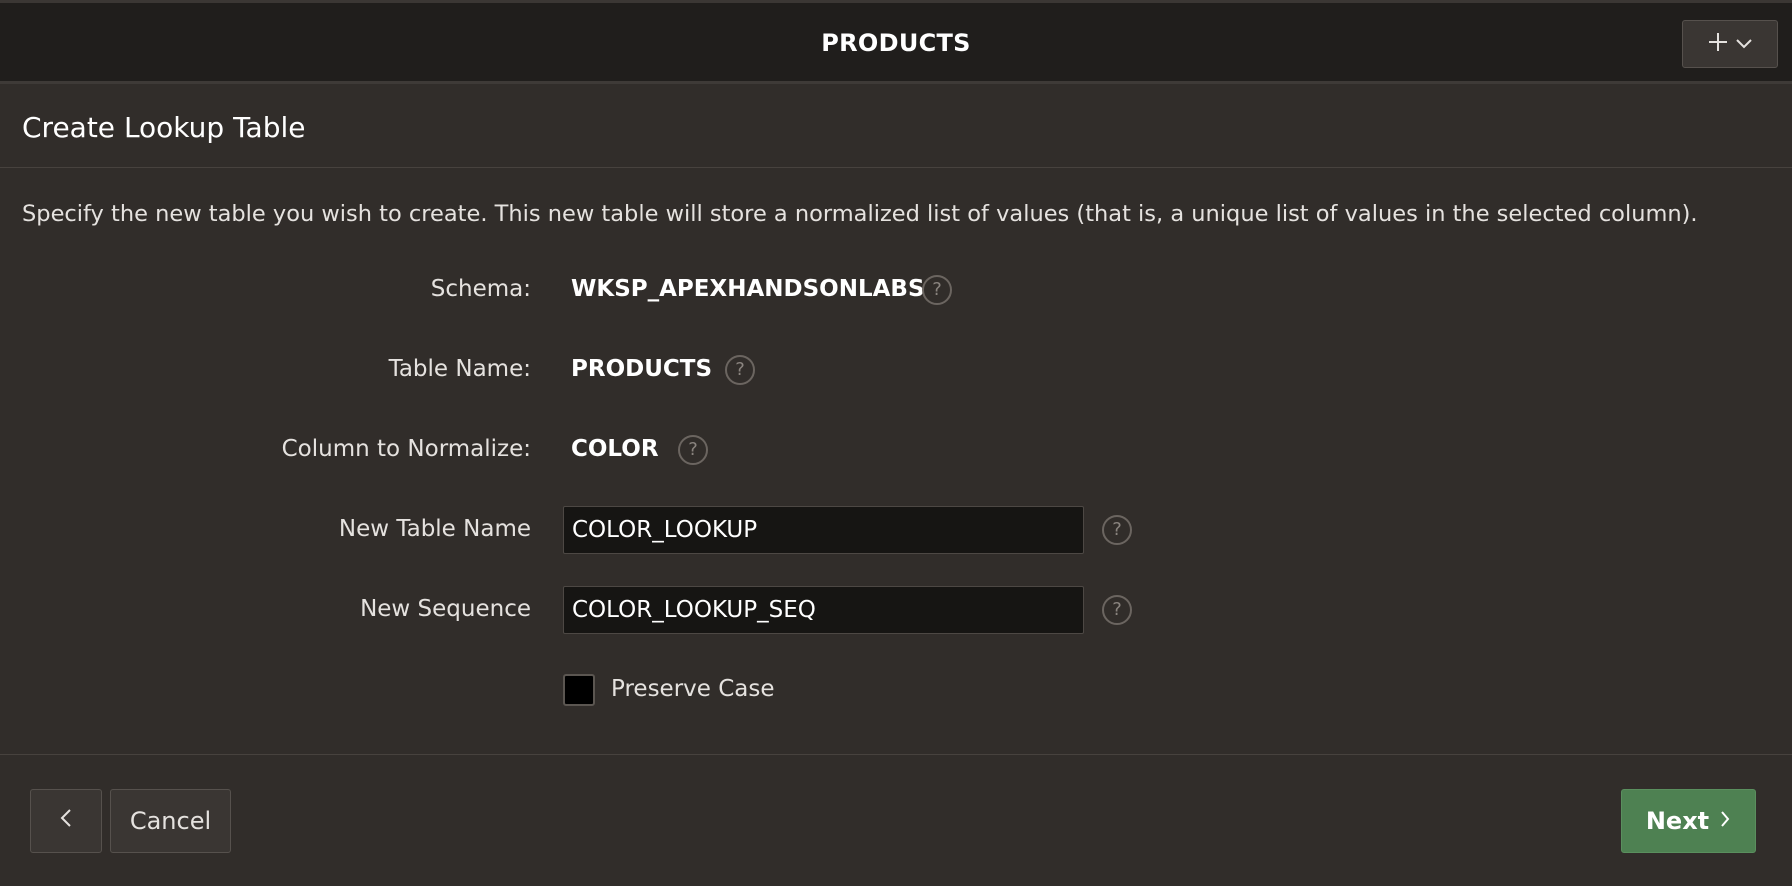  Describe the element at coordinates (896, 126) in the screenshot. I see `region-header: Create Lookup Table` at that location.